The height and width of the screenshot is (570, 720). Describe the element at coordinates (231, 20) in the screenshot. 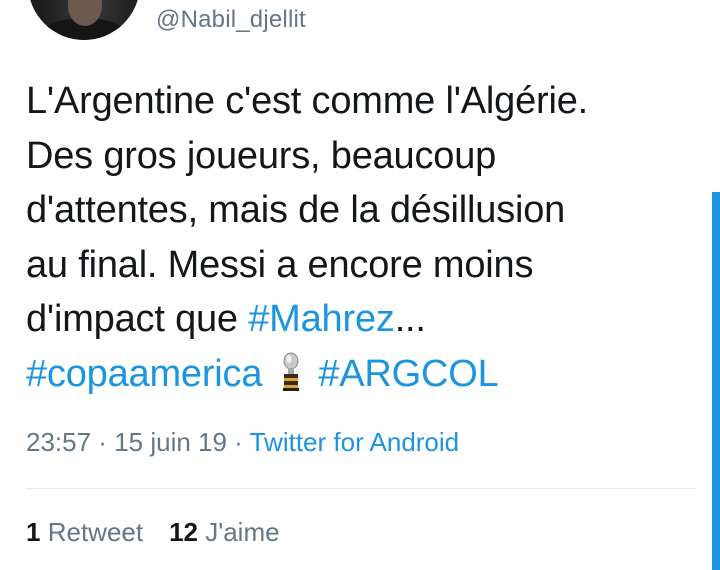

I see `user-handle: @Nabil_djellit` at that location.